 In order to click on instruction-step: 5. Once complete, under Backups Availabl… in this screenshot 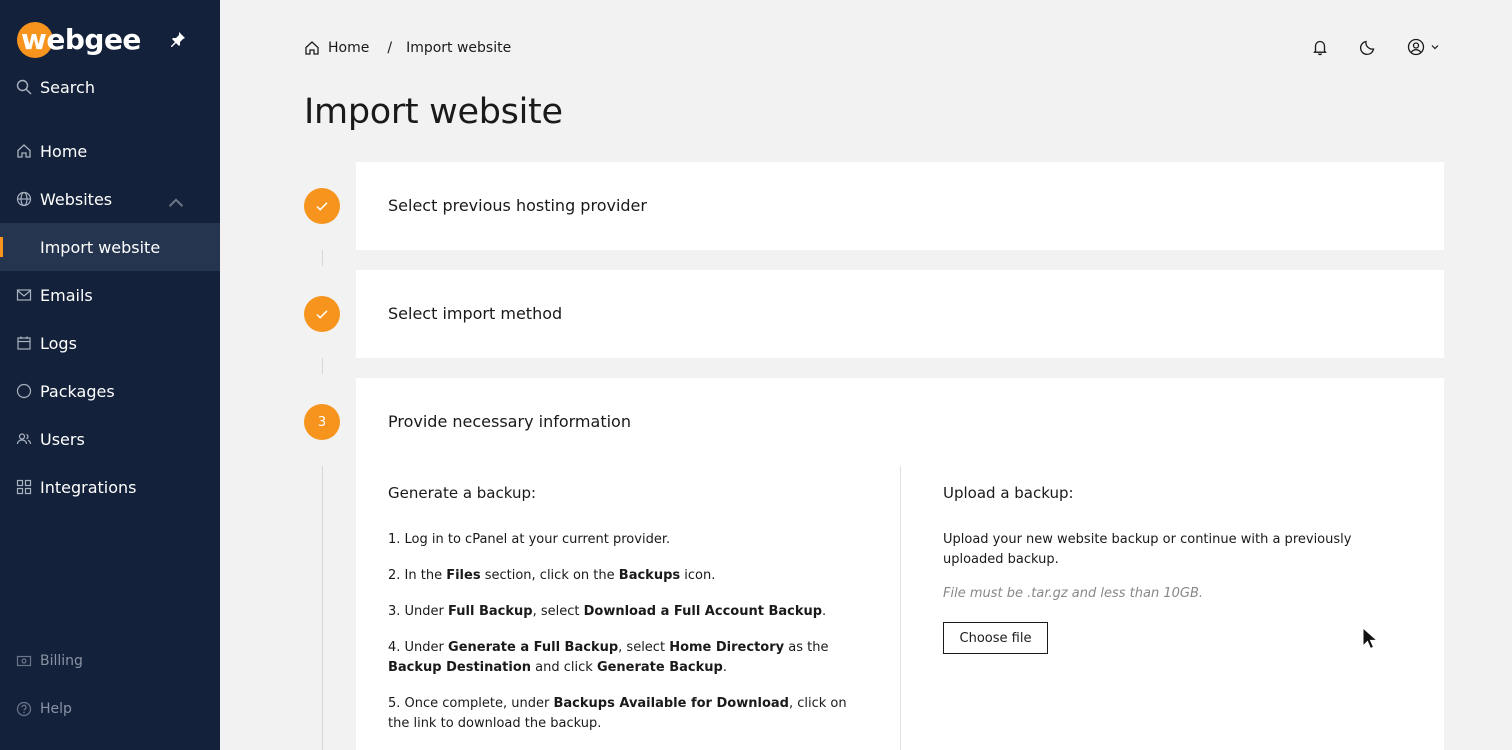, I will do `click(617, 713)`.